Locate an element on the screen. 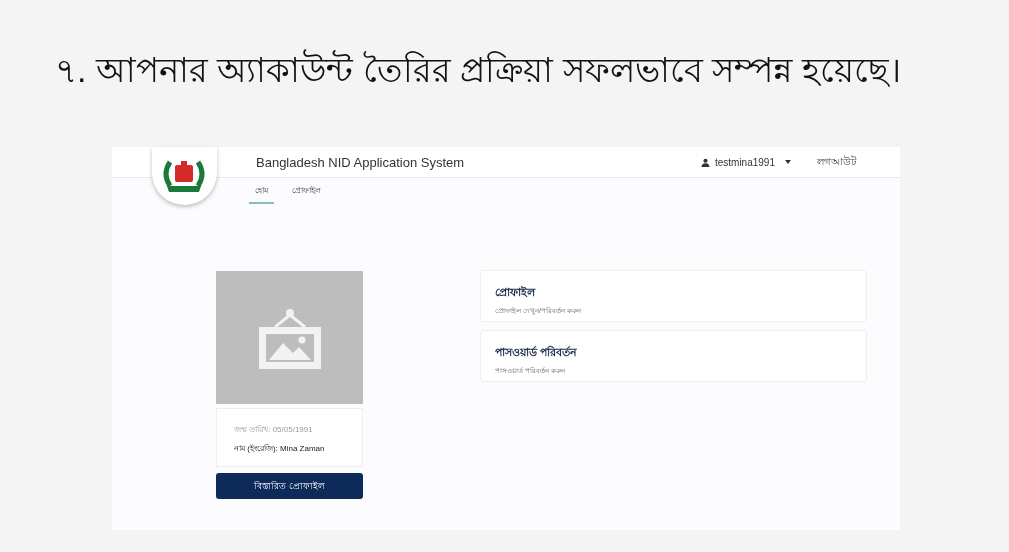 The width and height of the screenshot is (1009, 552). card-title: প্রোফাইল is located at coordinates (516, 292).